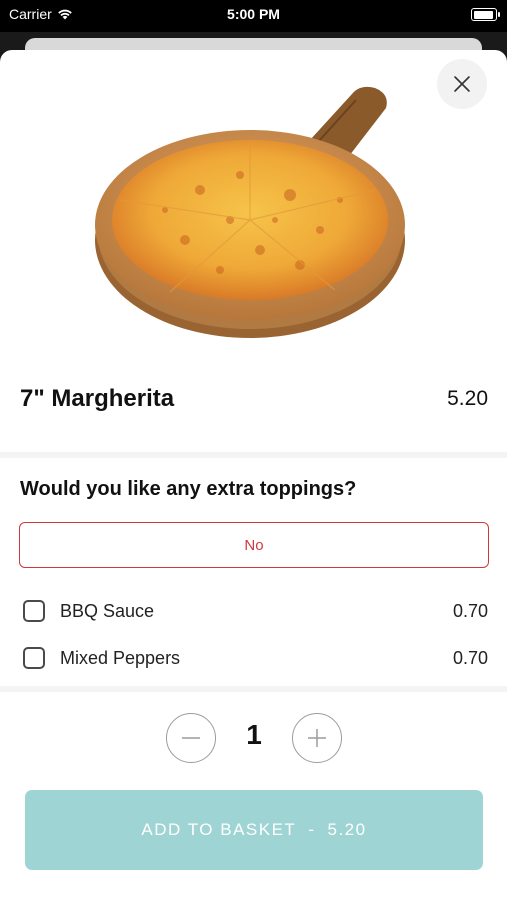 The width and height of the screenshot is (507, 900). What do you see at coordinates (120, 657) in the screenshot?
I see `topping-label: Mixed Peppers` at bounding box center [120, 657].